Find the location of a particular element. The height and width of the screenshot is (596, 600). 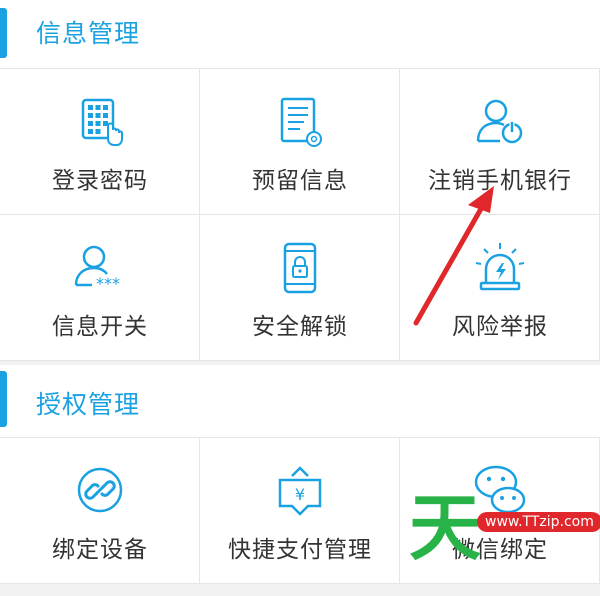

section-header-authorization-management: 授权管理 is located at coordinates (300, 401).